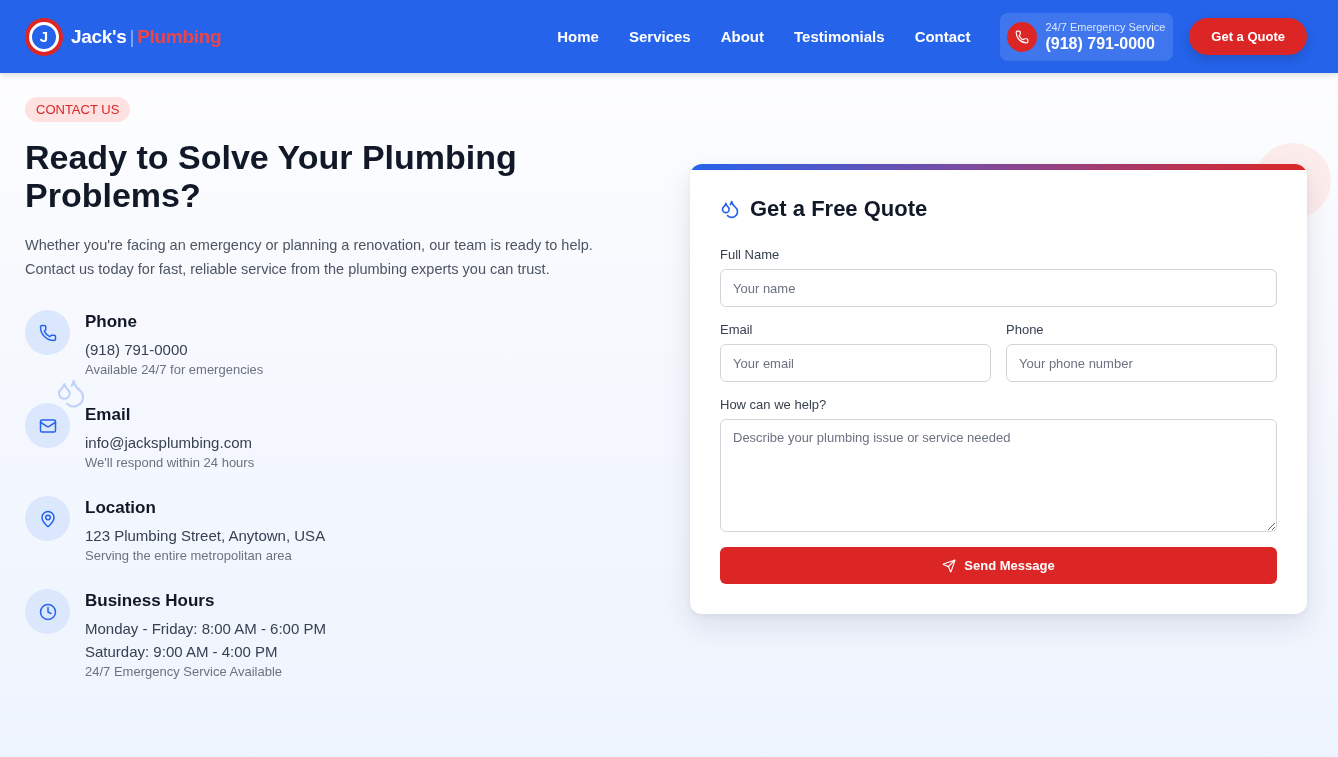 This screenshot has width=1338, height=757. What do you see at coordinates (205, 536) in the screenshot?
I see `contact-detail: 123 Plumbing Street, Anytown, USA` at bounding box center [205, 536].